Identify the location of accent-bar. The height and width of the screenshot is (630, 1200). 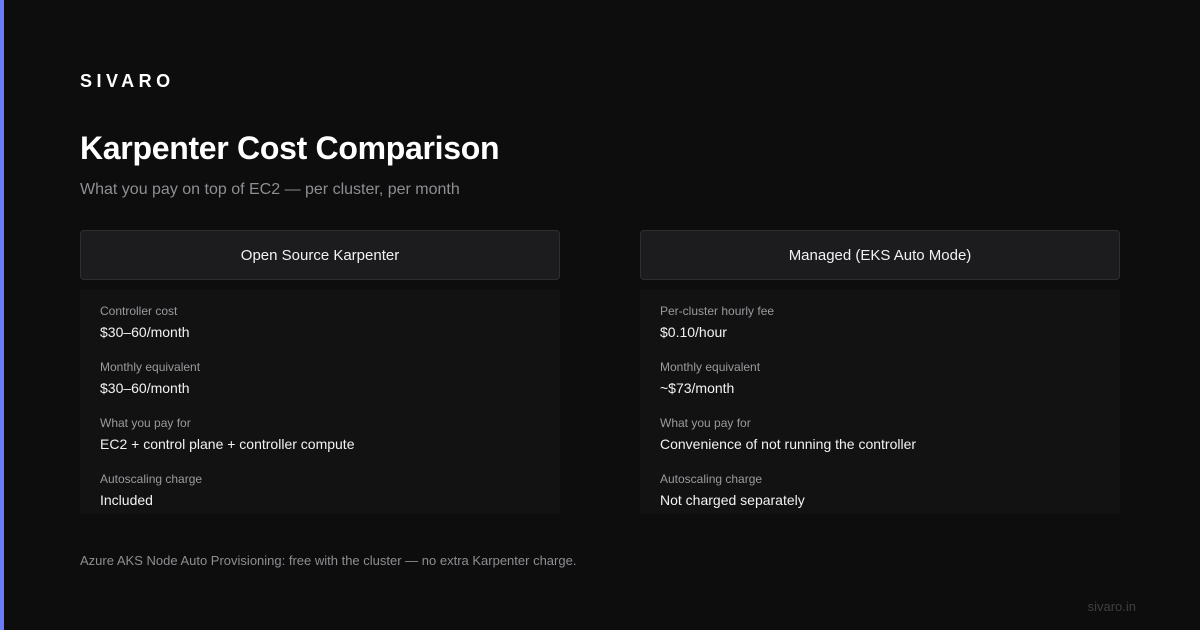
(2, 315).